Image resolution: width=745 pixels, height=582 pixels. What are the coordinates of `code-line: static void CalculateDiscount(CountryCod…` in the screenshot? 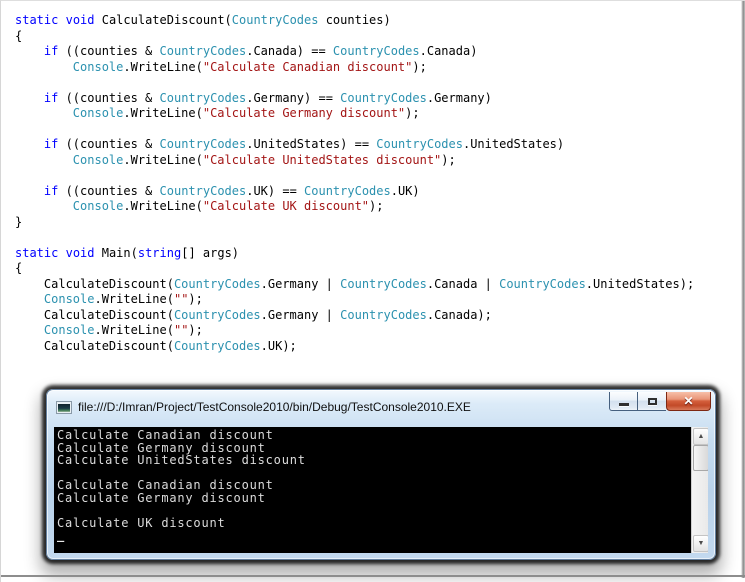 It's located at (203, 20).